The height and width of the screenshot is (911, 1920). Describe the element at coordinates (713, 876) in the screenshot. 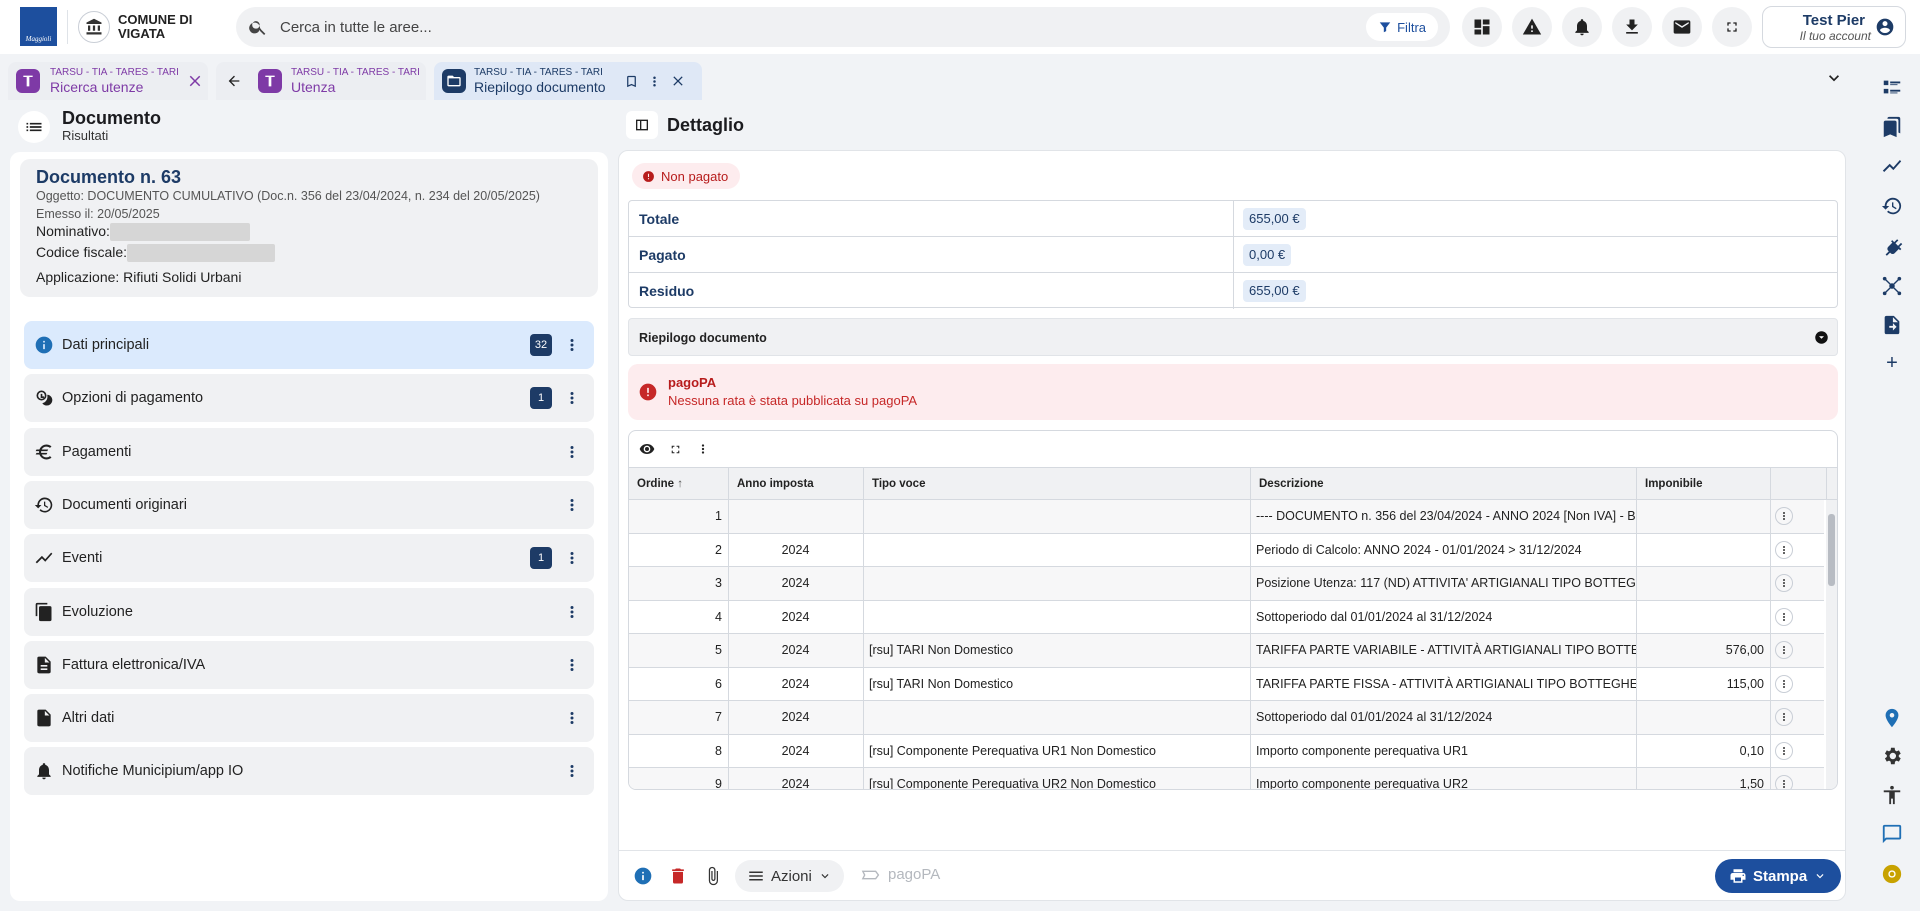

I see `attachment-button` at that location.